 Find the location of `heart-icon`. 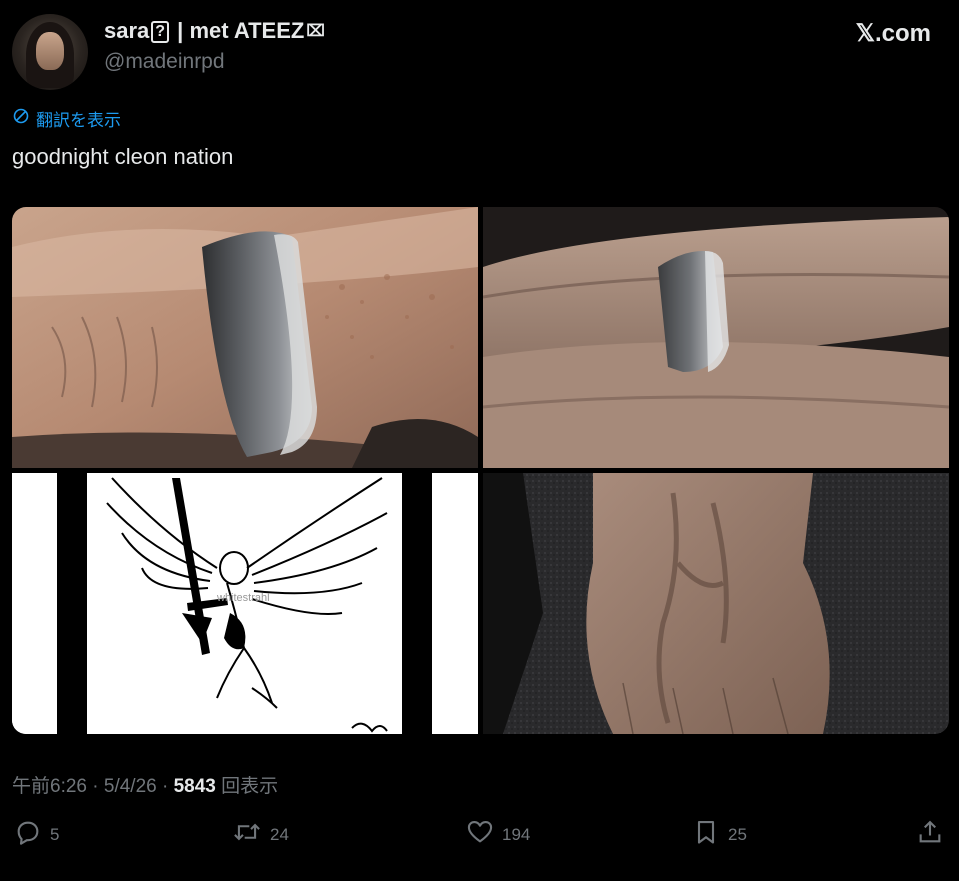

heart-icon is located at coordinates (480, 834).